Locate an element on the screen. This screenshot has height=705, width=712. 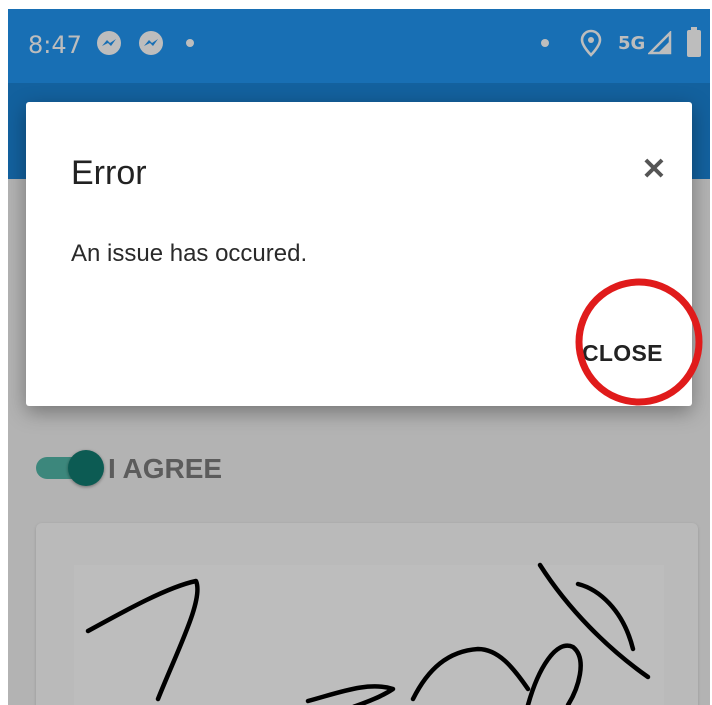
close-icon: ✕ is located at coordinates (654, 170).